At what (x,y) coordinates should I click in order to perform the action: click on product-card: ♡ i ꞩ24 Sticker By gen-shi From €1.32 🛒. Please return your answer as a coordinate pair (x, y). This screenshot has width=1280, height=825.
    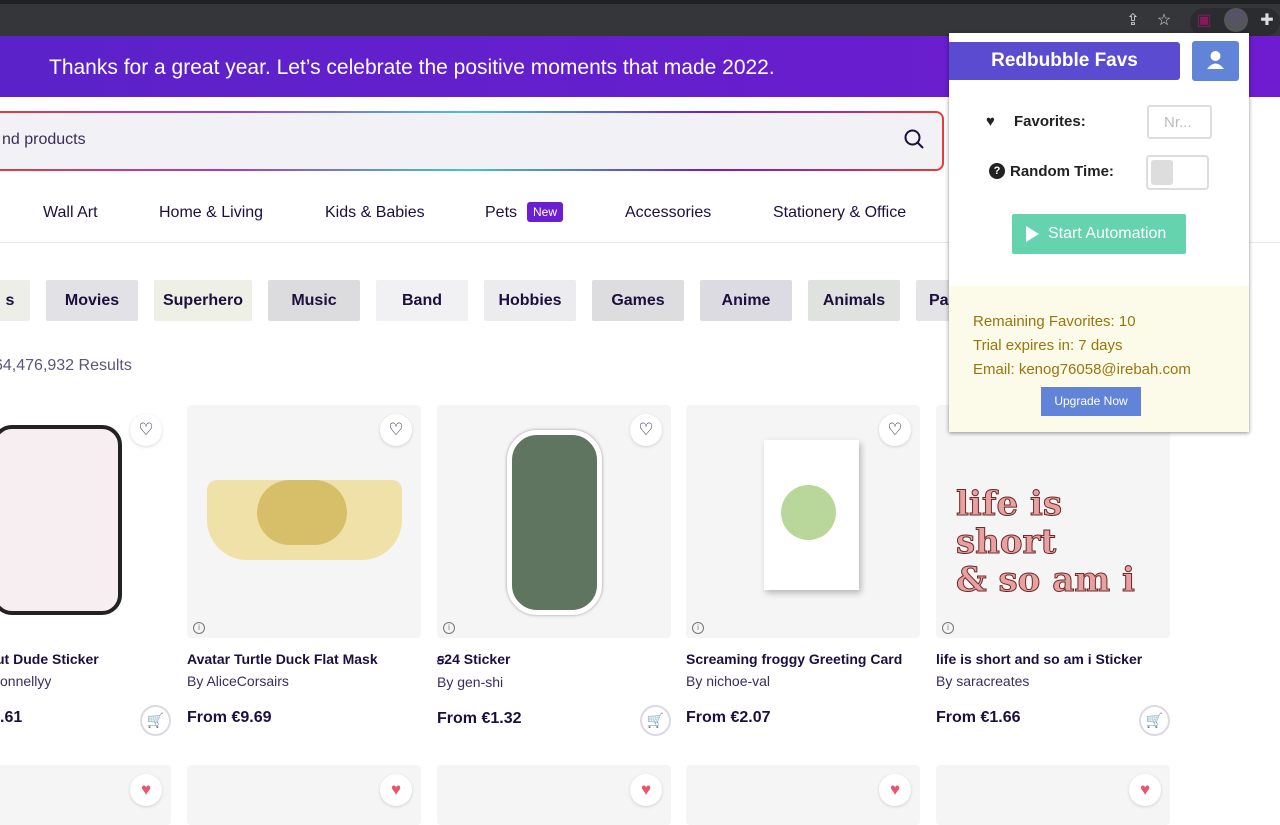
    Looking at the image, I should click on (554, 570).